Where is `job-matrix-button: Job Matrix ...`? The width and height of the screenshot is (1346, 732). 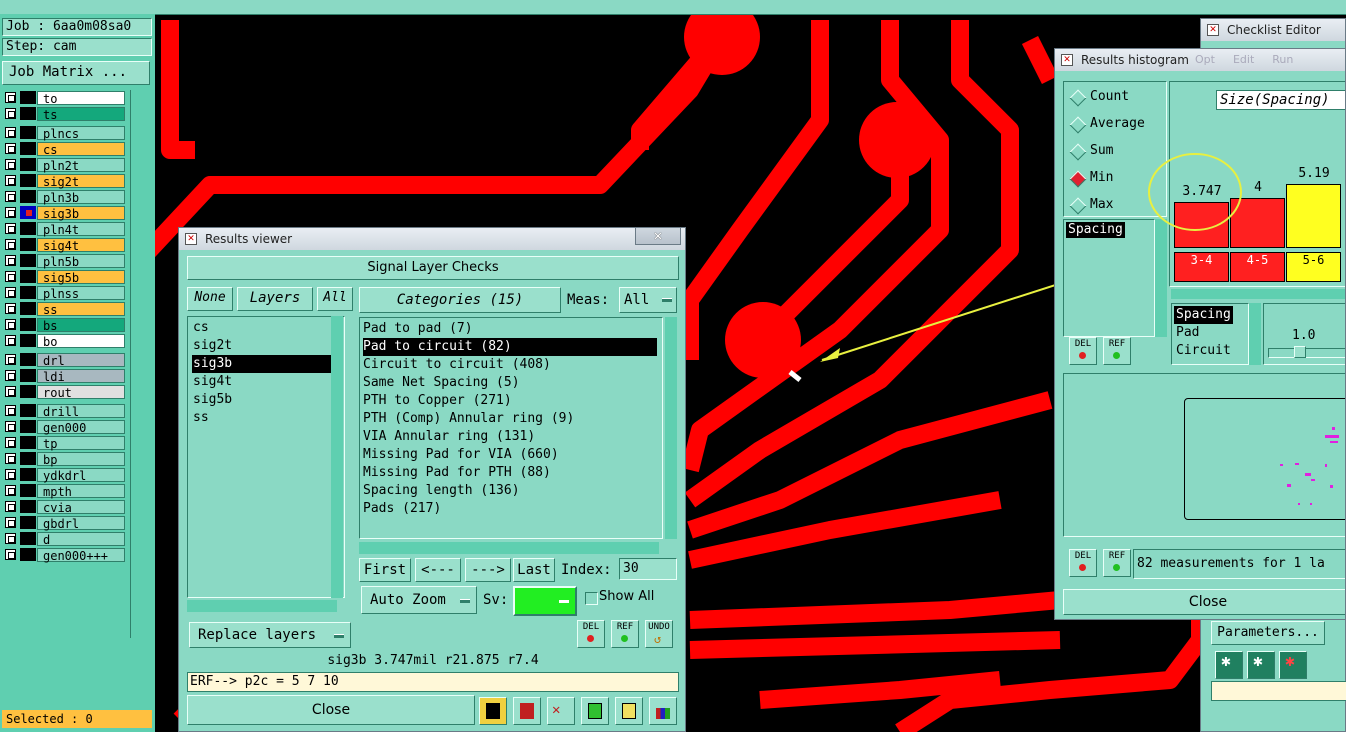 job-matrix-button: Job Matrix ... is located at coordinates (76, 73).